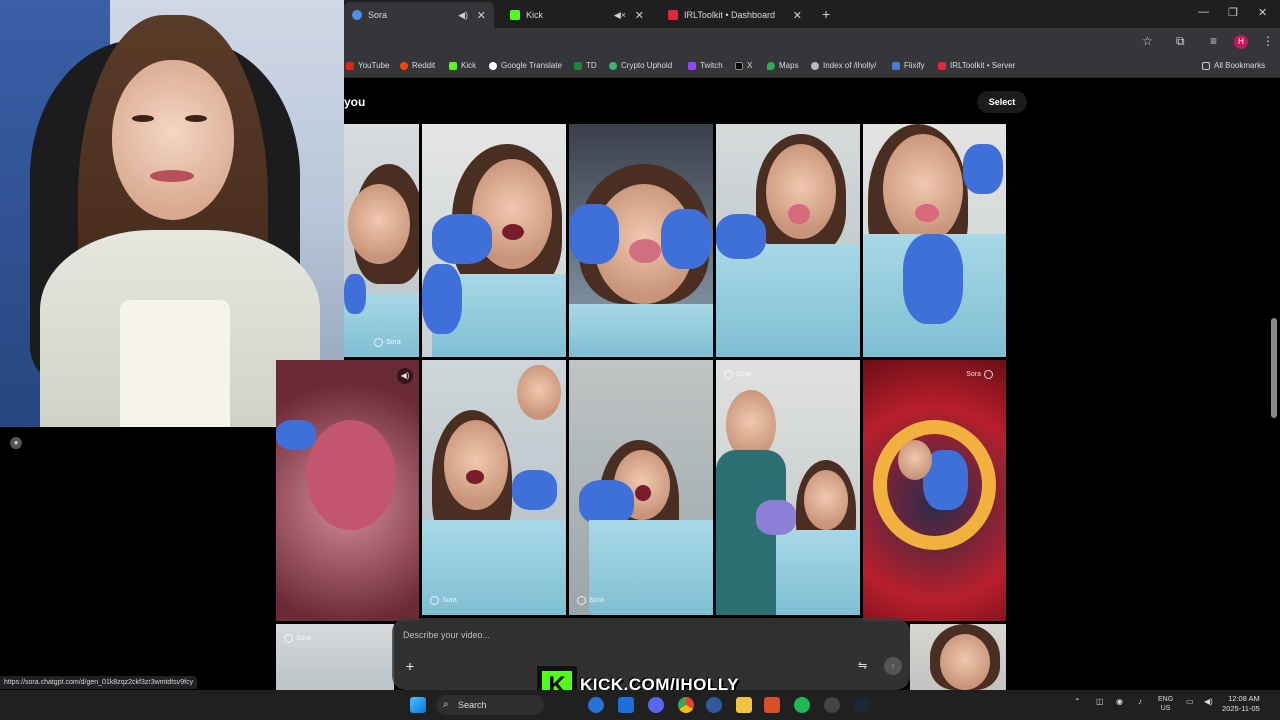  Describe the element at coordinates (714, 705) in the screenshot. I see `browser-icon` at that location.